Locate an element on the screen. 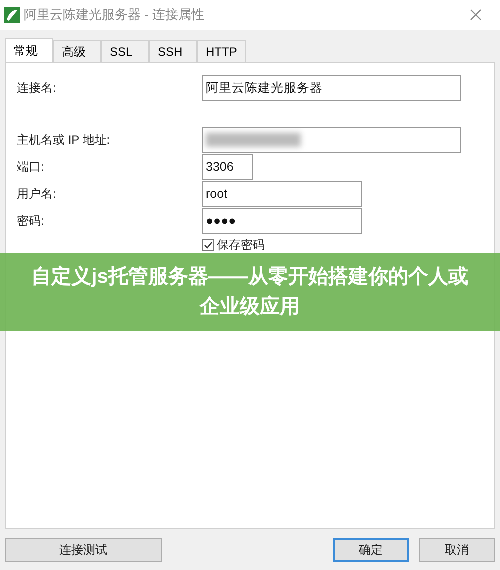 This screenshot has height=570, width=500. dialog-button: 确定 is located at coordinates (371, 550).